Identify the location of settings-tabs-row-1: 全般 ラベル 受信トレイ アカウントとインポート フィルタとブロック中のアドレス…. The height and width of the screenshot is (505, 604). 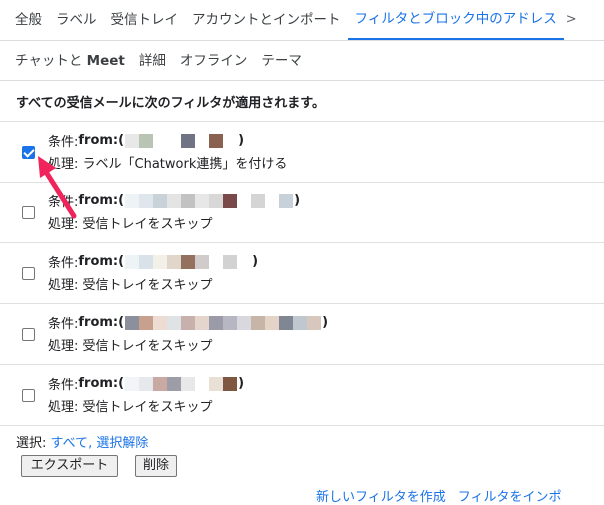
(302, 20).